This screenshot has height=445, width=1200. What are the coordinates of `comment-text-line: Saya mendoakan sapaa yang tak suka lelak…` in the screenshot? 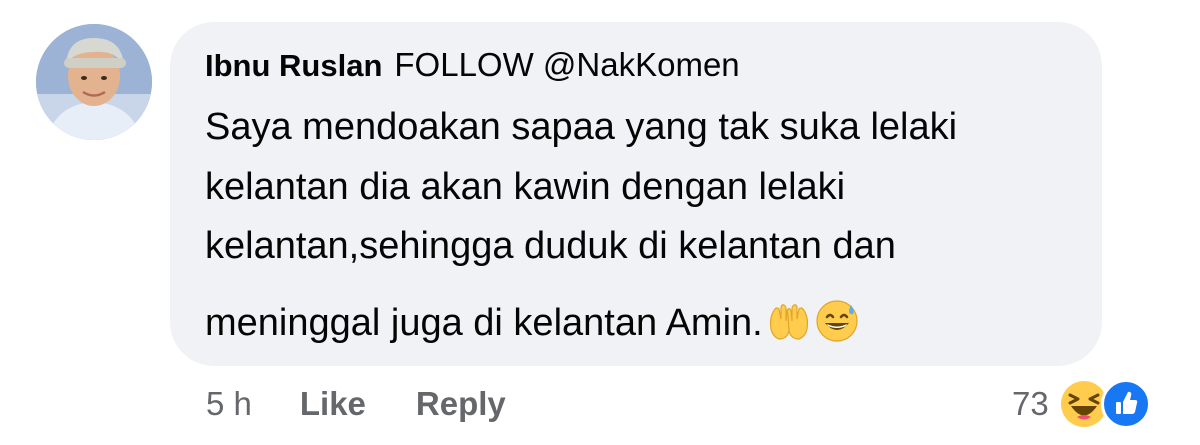 It's located at (581, 127).